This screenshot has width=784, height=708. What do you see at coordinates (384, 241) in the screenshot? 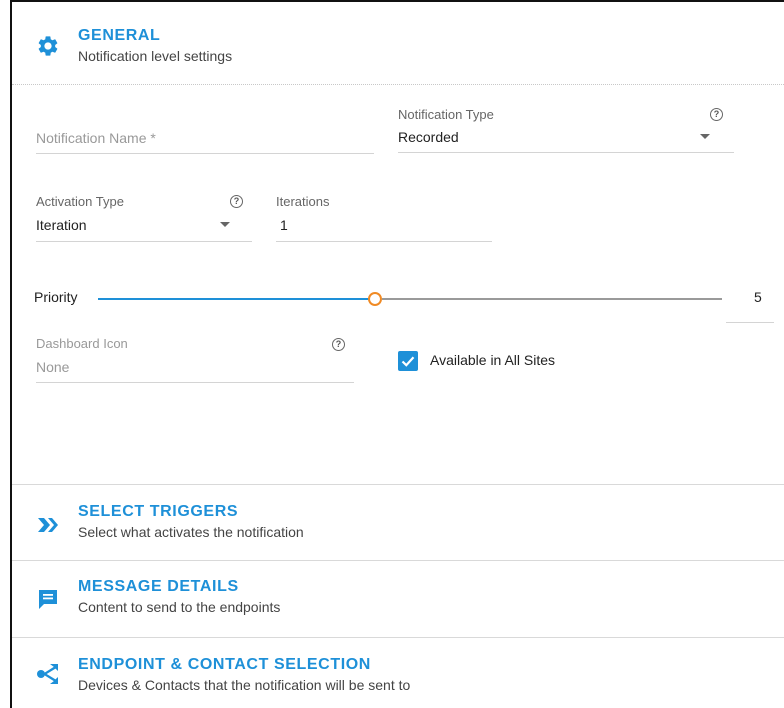
I see `iterations-underline` at bounding box center [384, 241].